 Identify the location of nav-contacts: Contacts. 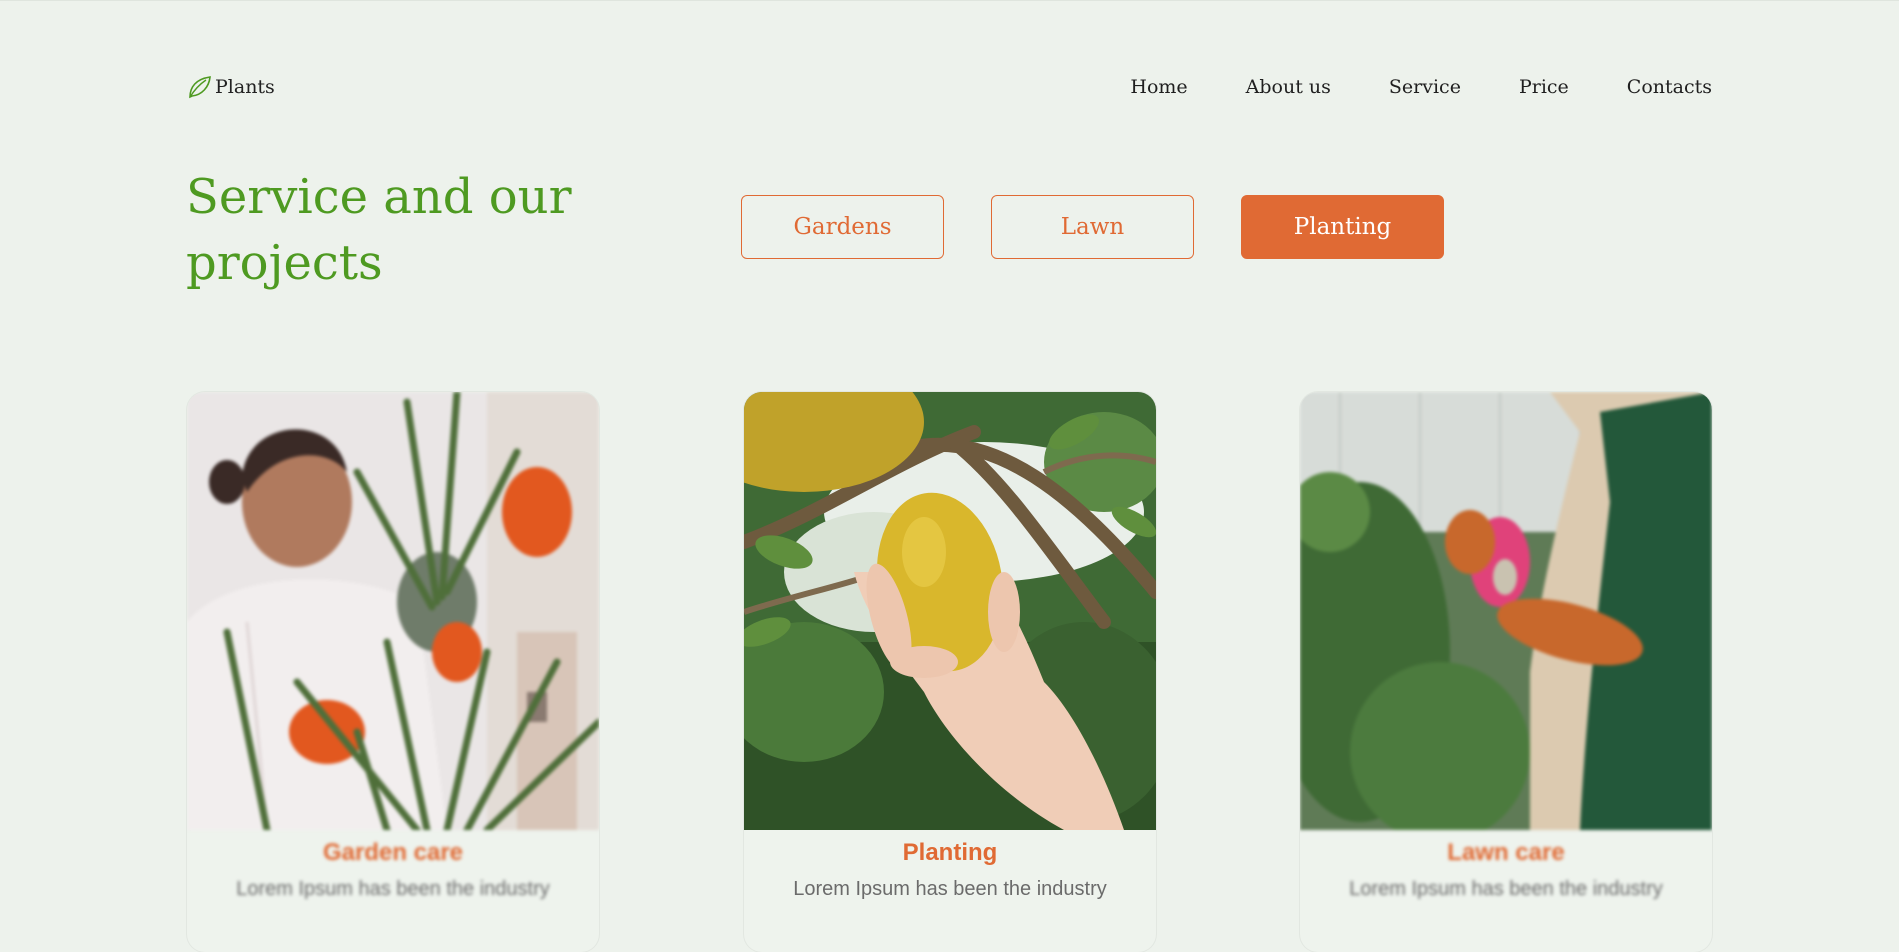
(1669, 87).